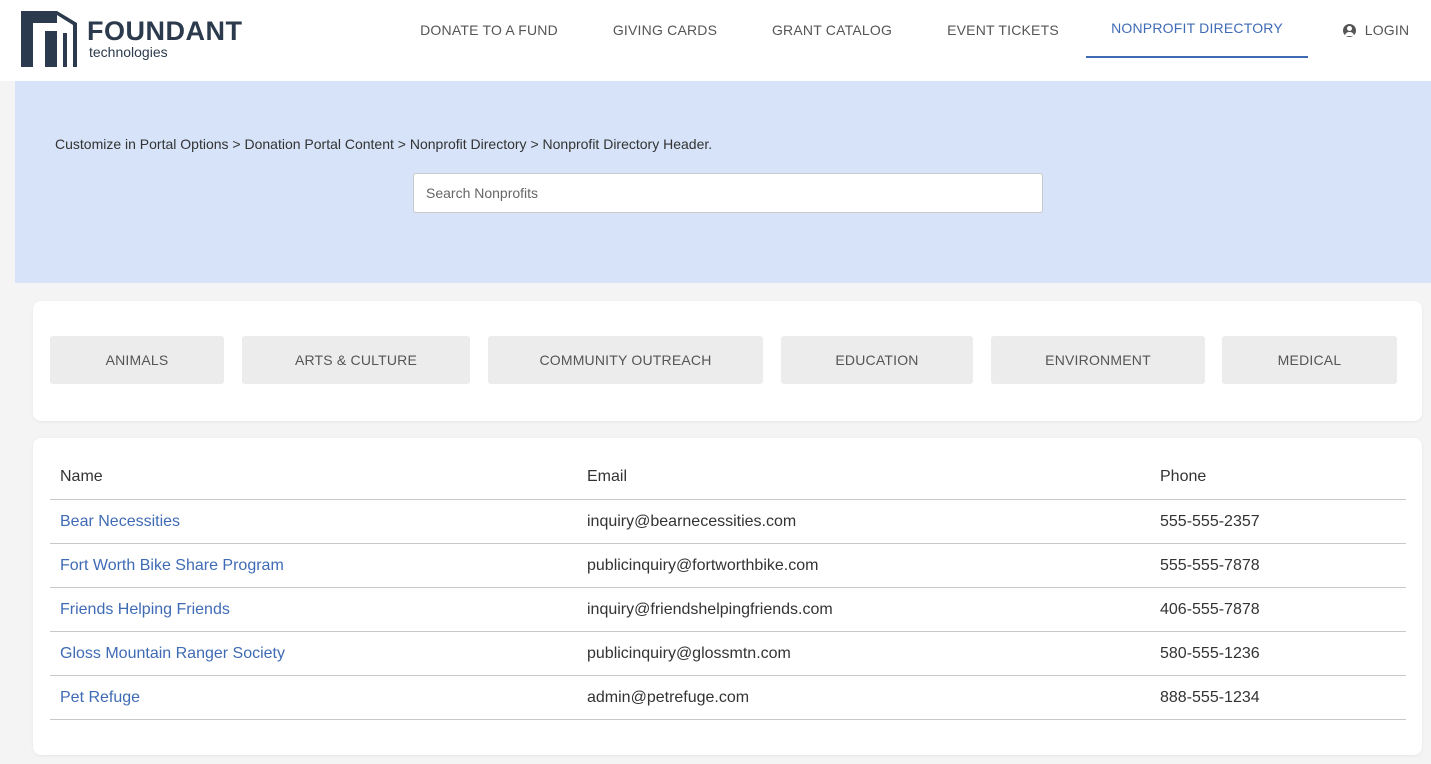 This screenshot has height=764, width=1431. What do you see at coordinates (607, 477) in the screenshot?
I see `column-header-email: Email` at bounding box center [607, 477].